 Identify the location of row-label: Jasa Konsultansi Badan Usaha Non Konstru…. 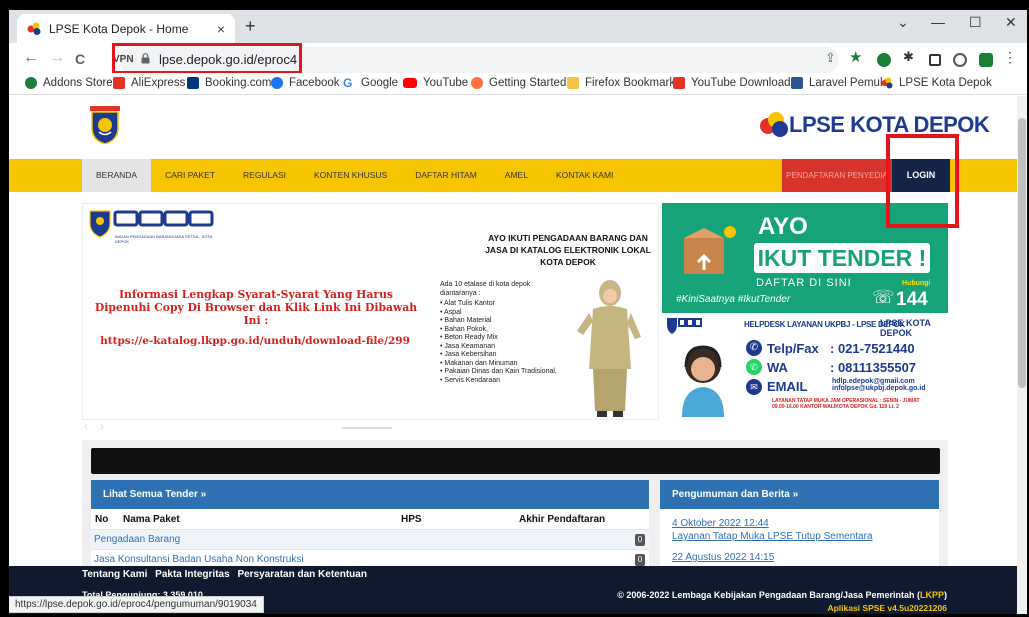
(199, 559).